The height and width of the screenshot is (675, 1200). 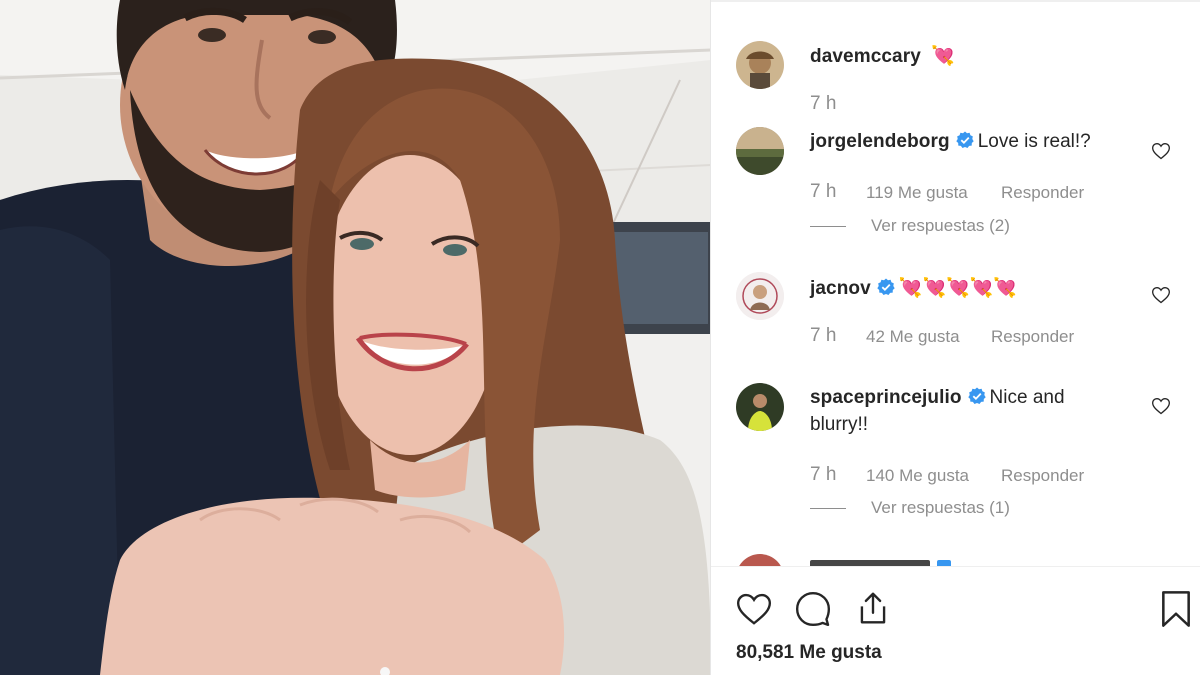 I want to click on bookmark-icon, so click(x=1176, y=609).